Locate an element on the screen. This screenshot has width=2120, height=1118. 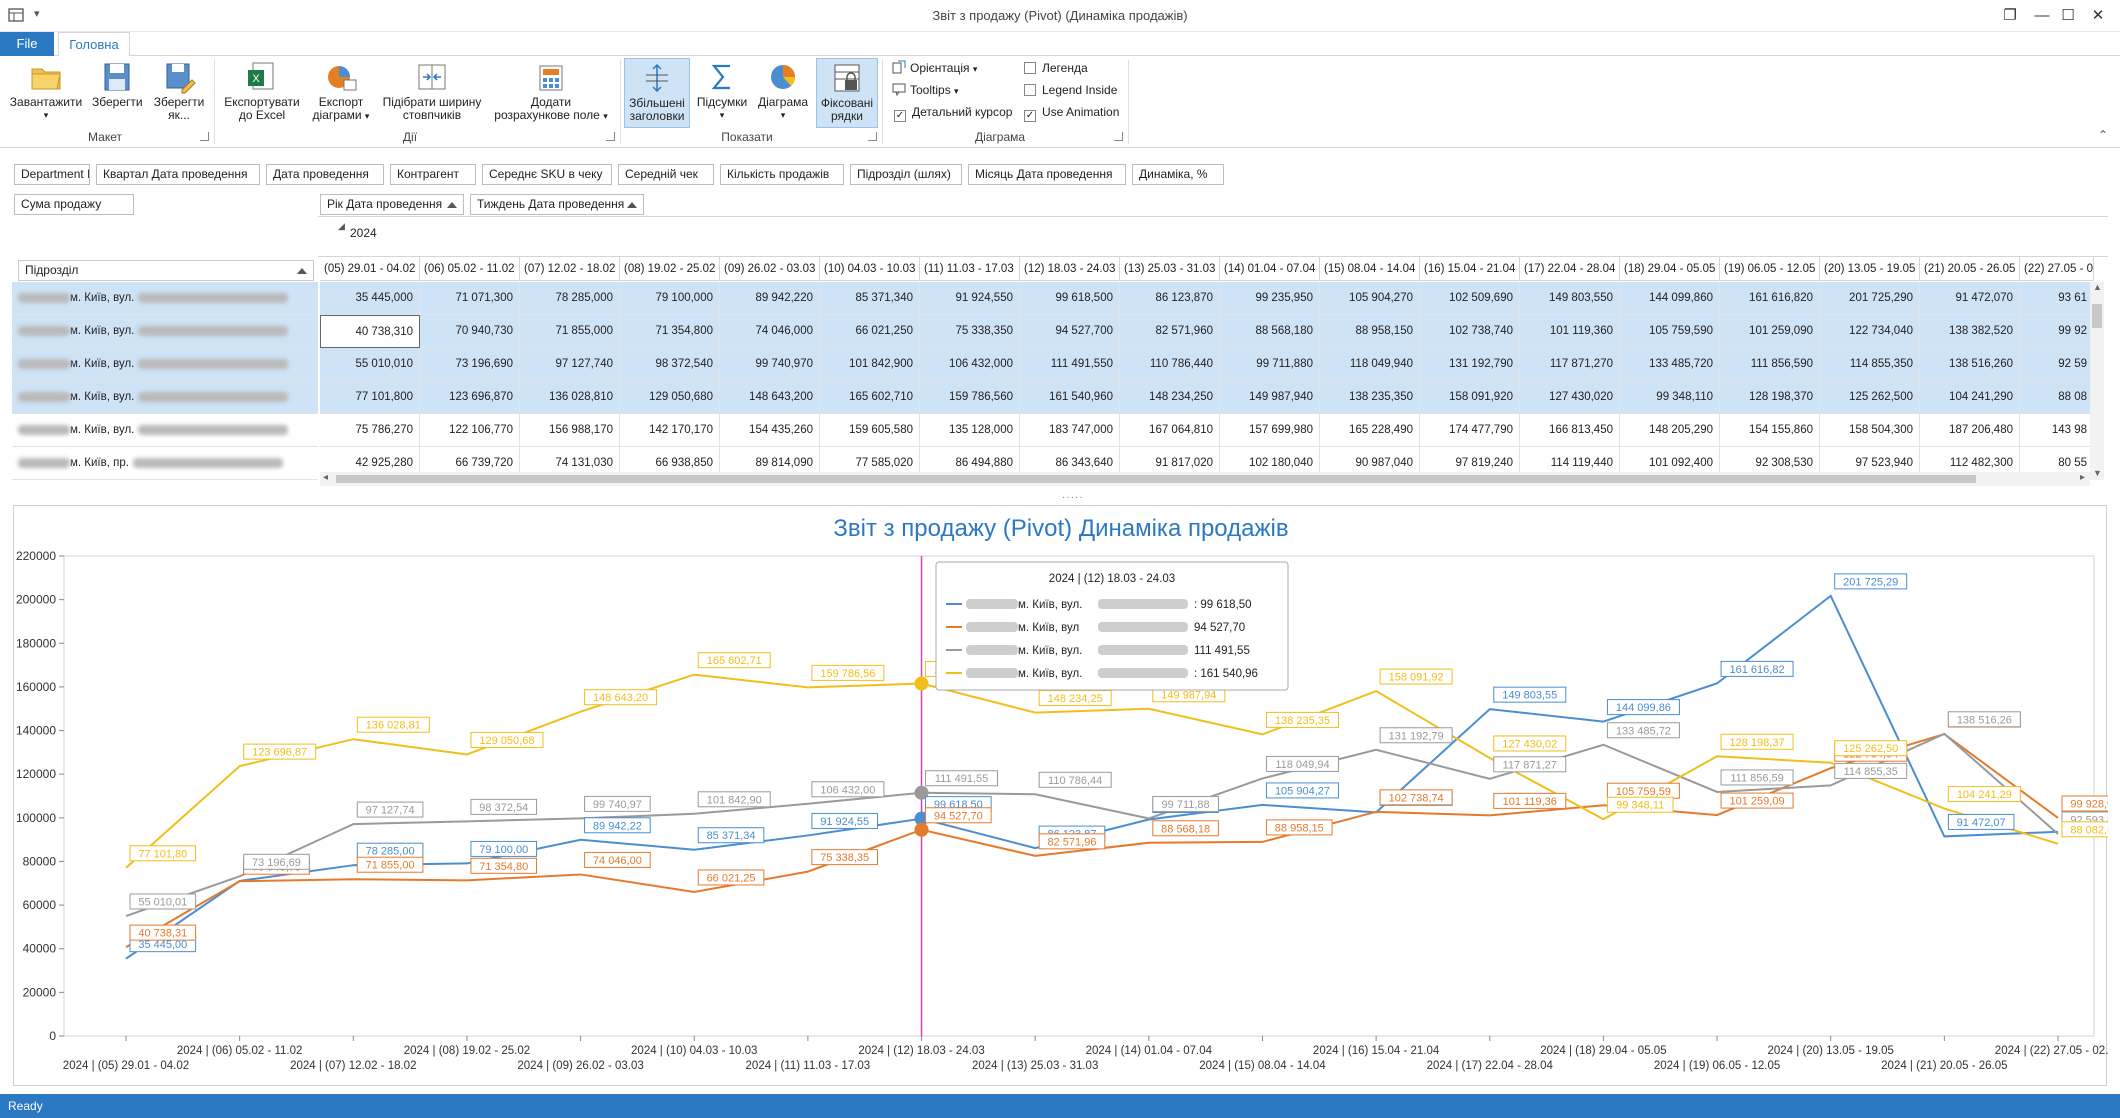
pivot-cell: 159 605,580 is located at coordinates (870, 430).